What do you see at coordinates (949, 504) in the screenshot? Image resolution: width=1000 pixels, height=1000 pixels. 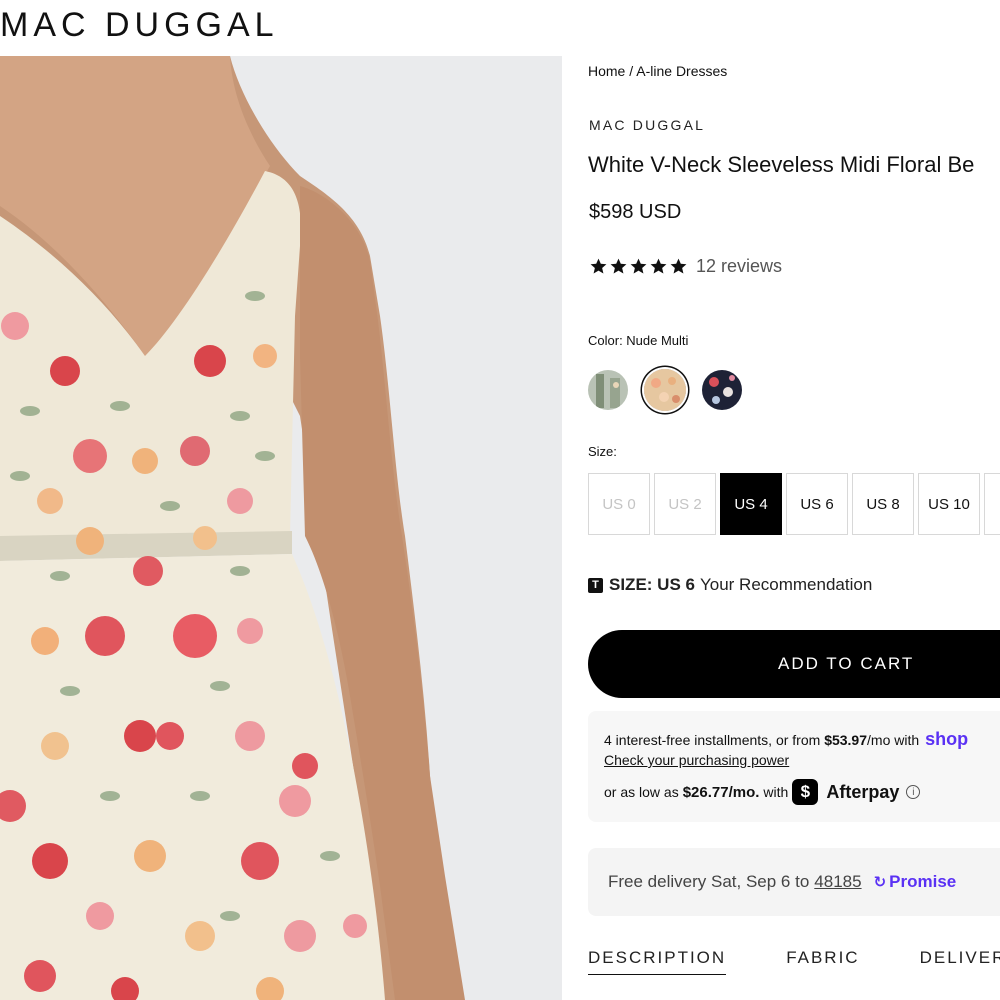 I see `size-option-us10: US 10` at bounding box center [949, 504].